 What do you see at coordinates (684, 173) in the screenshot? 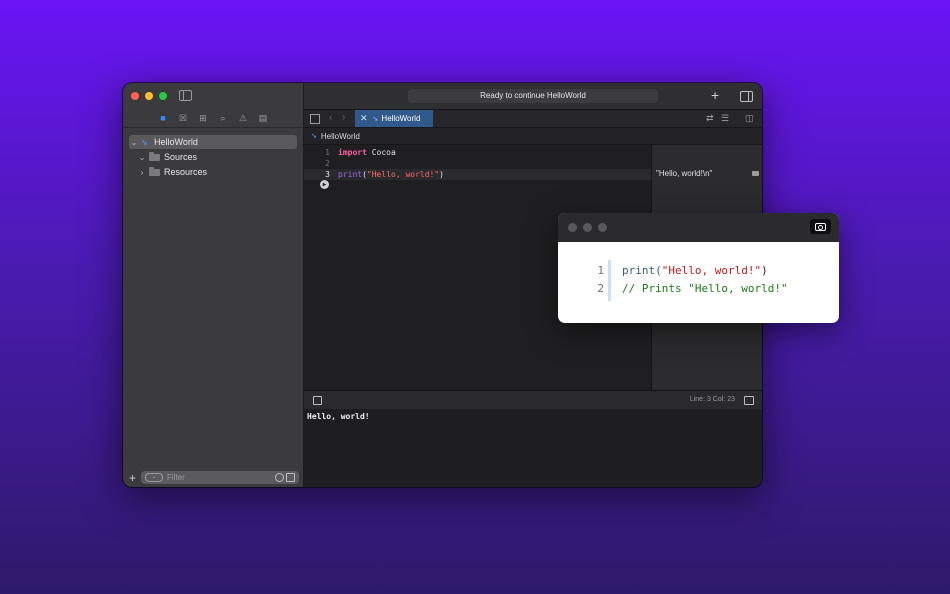
I see `result-value: "Hello, world!\n"` at bounding box center [684, 173].